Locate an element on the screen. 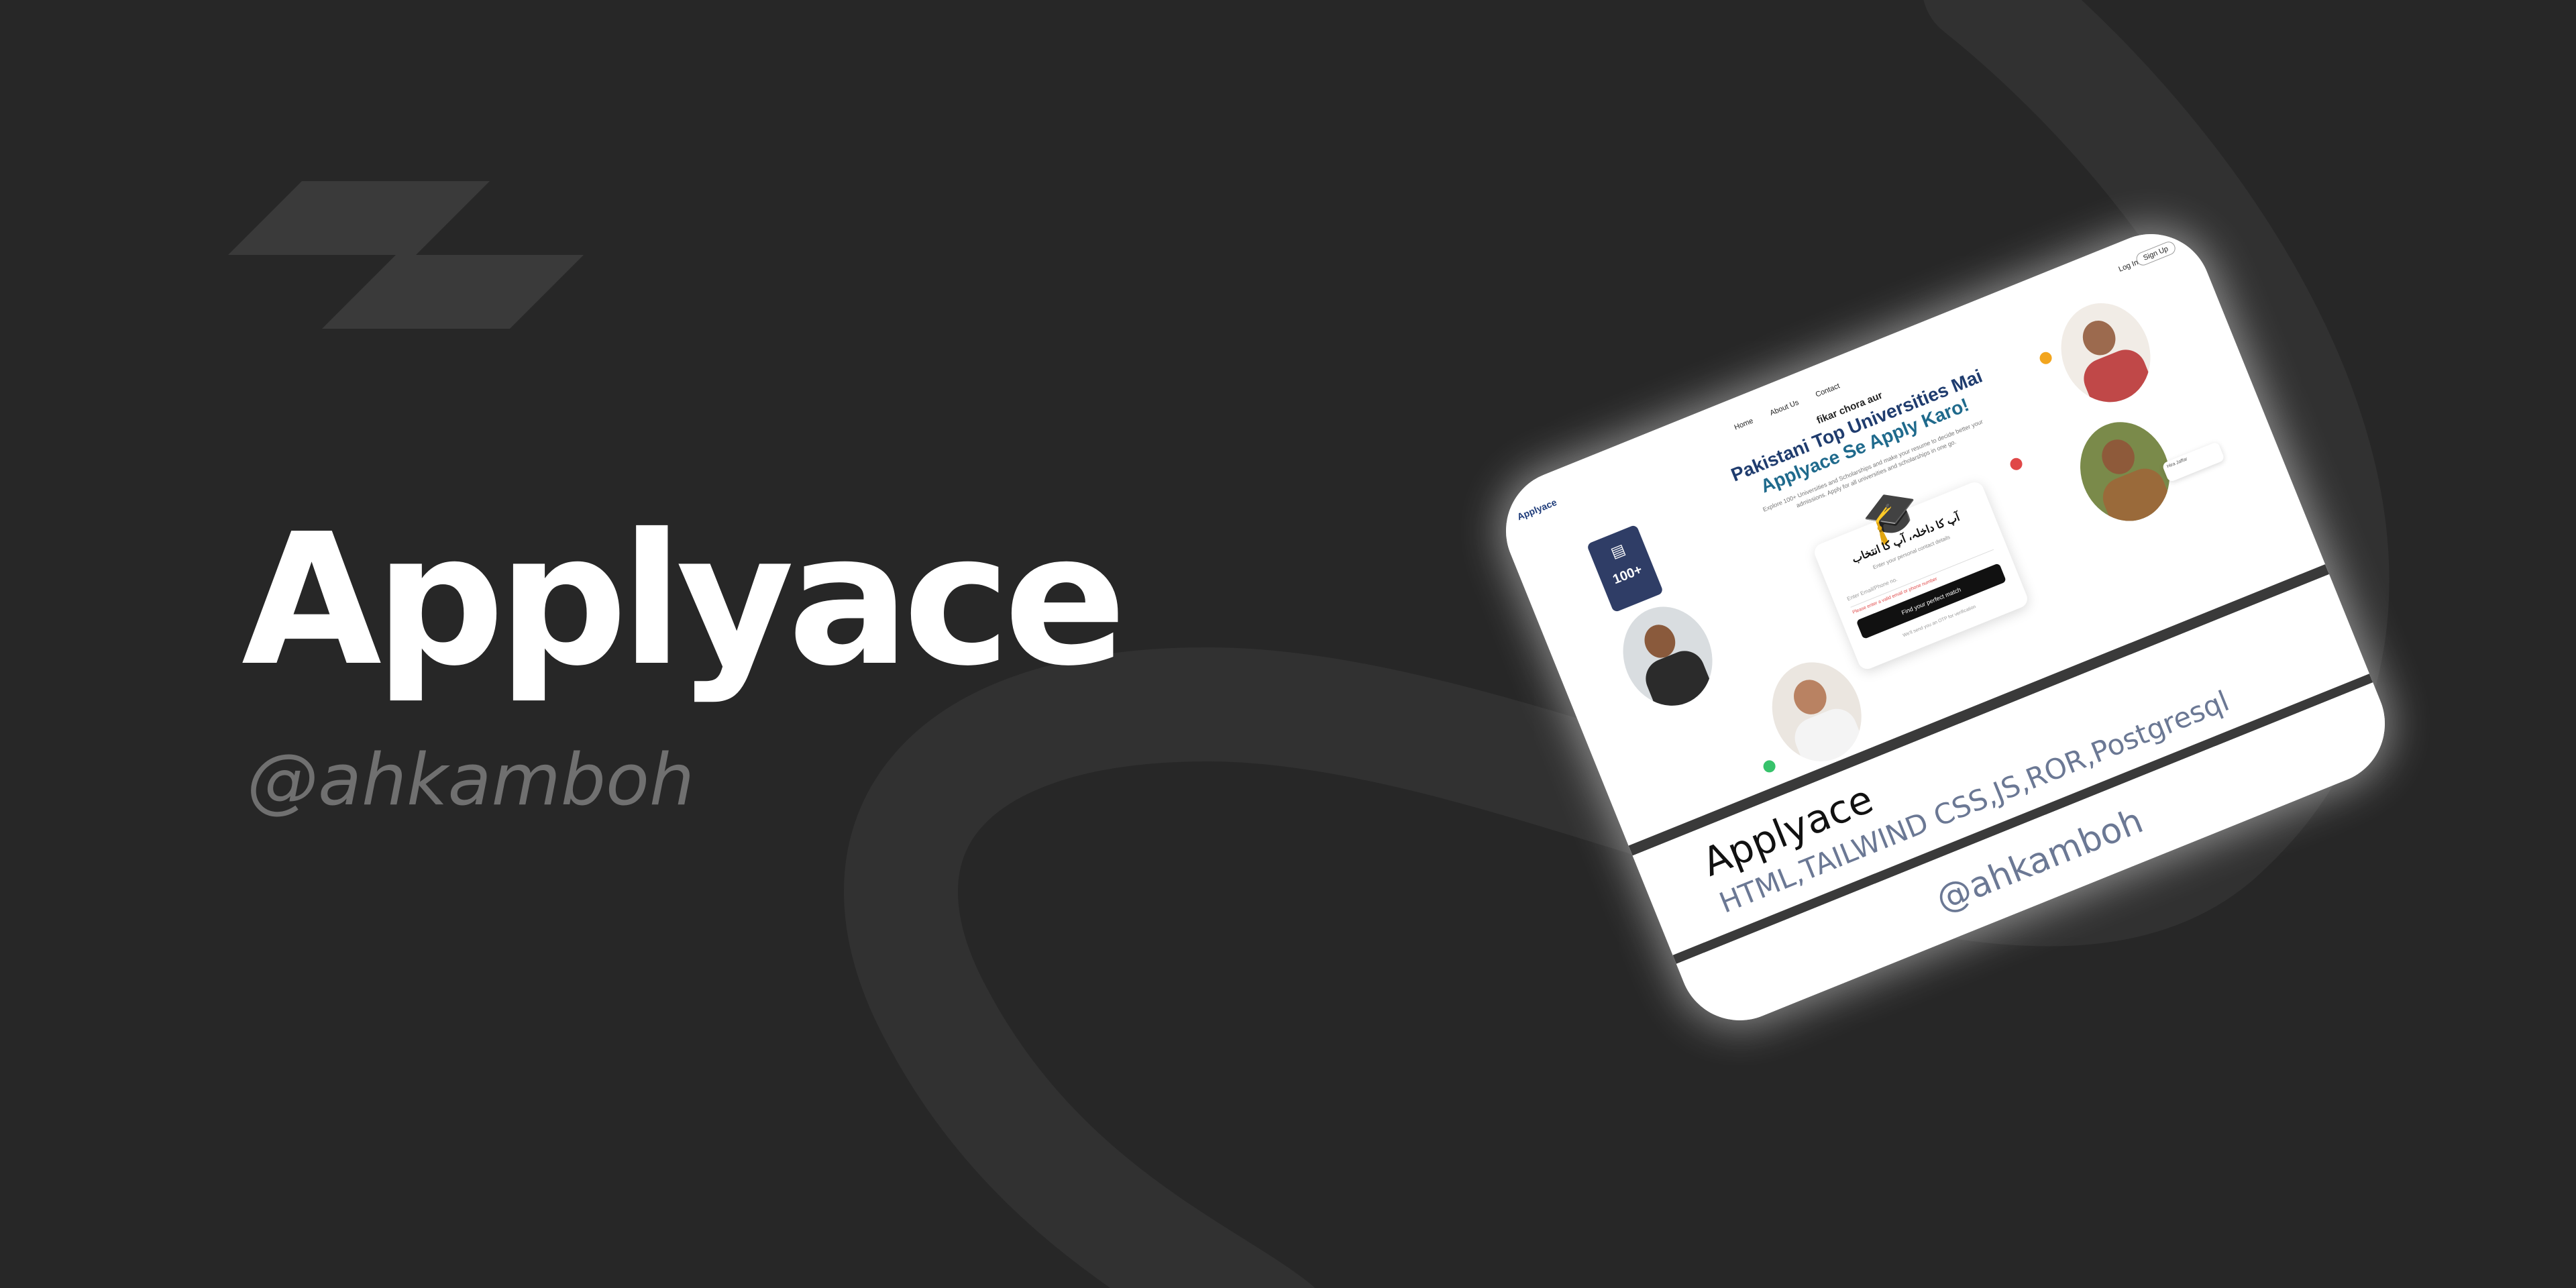 This screenshot has width=2576, height=1288. floating-name-tag: Hira Jaffar is located at coordinates (2193, 462).